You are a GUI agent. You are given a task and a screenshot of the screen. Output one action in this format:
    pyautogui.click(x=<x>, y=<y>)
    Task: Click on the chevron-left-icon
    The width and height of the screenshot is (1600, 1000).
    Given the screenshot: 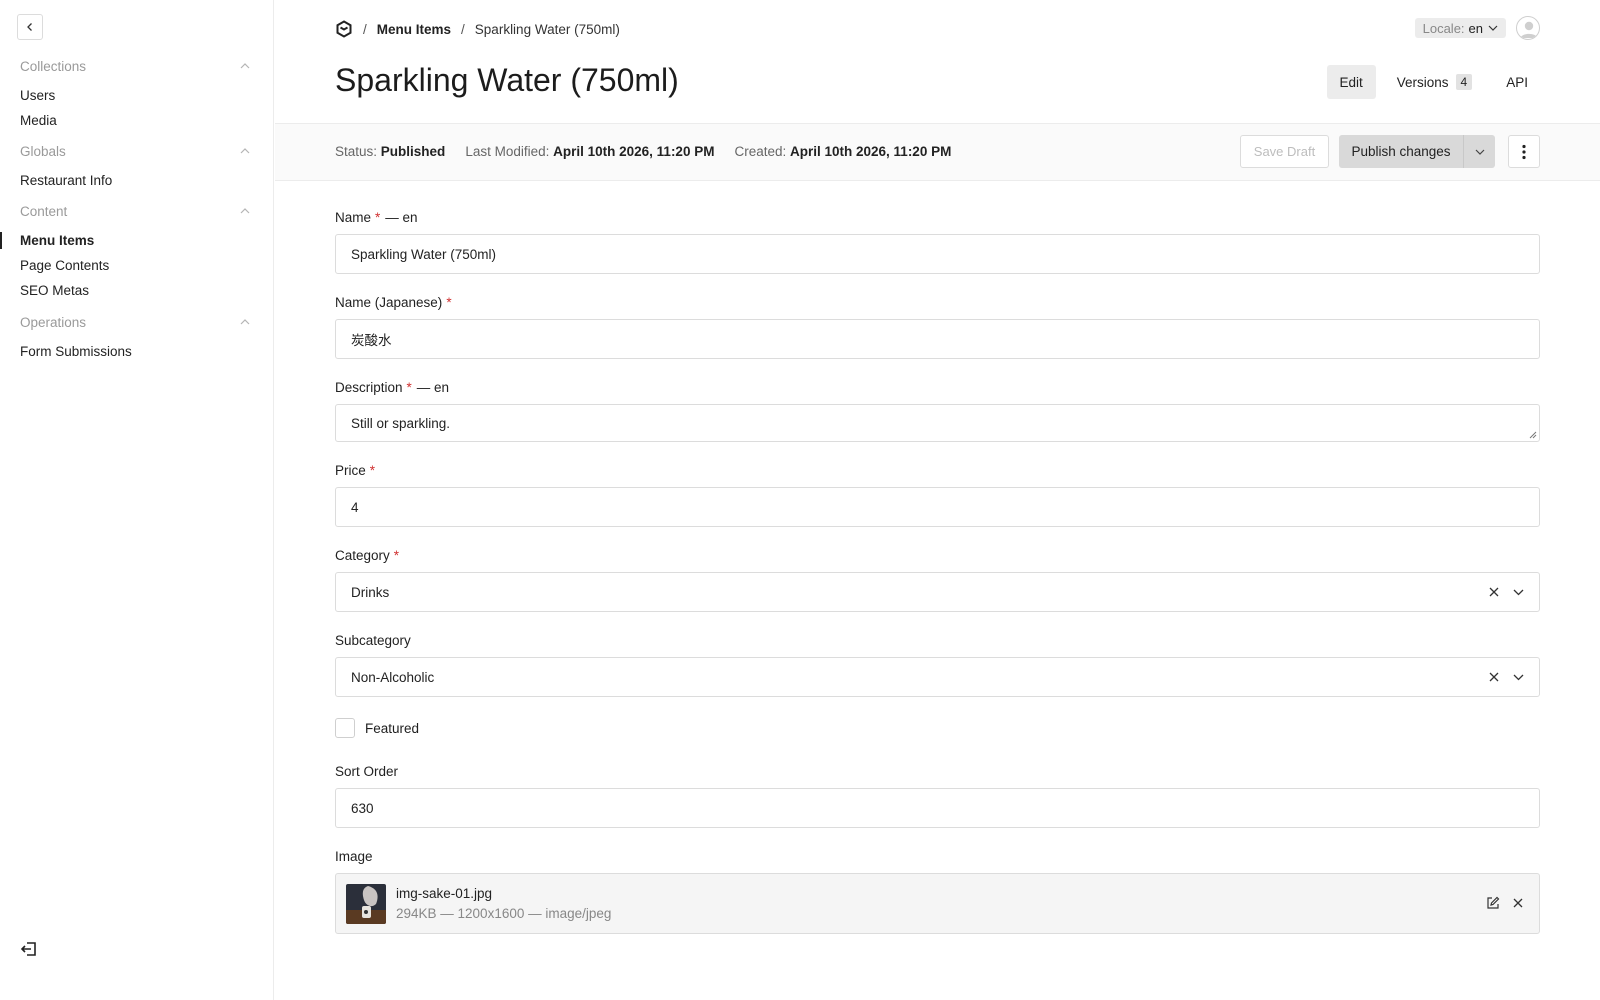 What is the action you would take?
    pyautogui.click(x=29, y=27)
    